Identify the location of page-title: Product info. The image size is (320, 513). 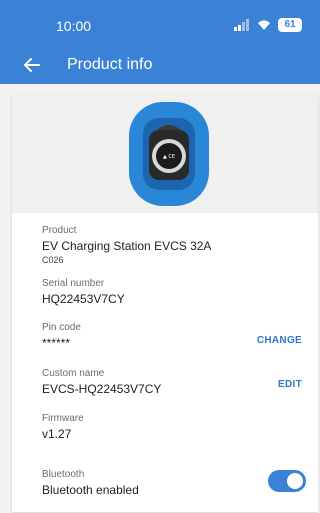
(110, 64).